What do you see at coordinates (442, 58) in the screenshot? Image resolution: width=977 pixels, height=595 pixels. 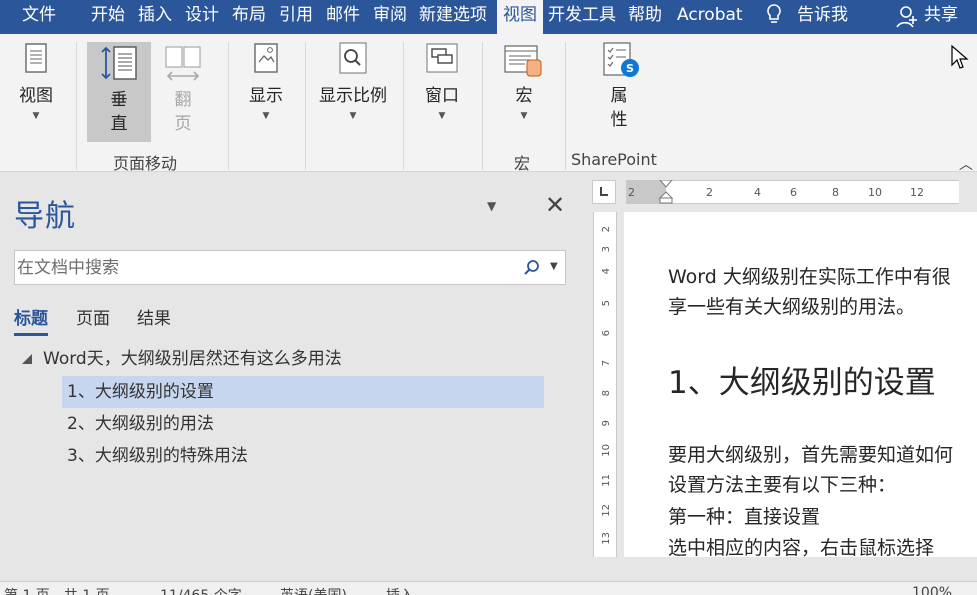 I see `window-icon` at bounding box center [442, 58].